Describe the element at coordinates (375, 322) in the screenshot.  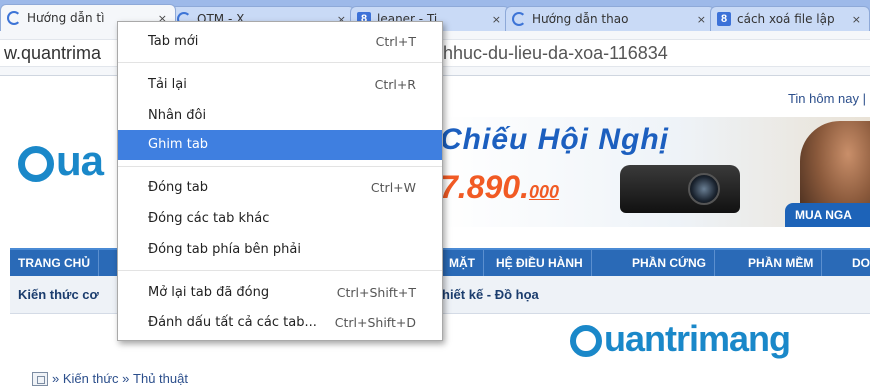
I see `menu-item-shortcut: Ctrl+Shift+D` at that location.